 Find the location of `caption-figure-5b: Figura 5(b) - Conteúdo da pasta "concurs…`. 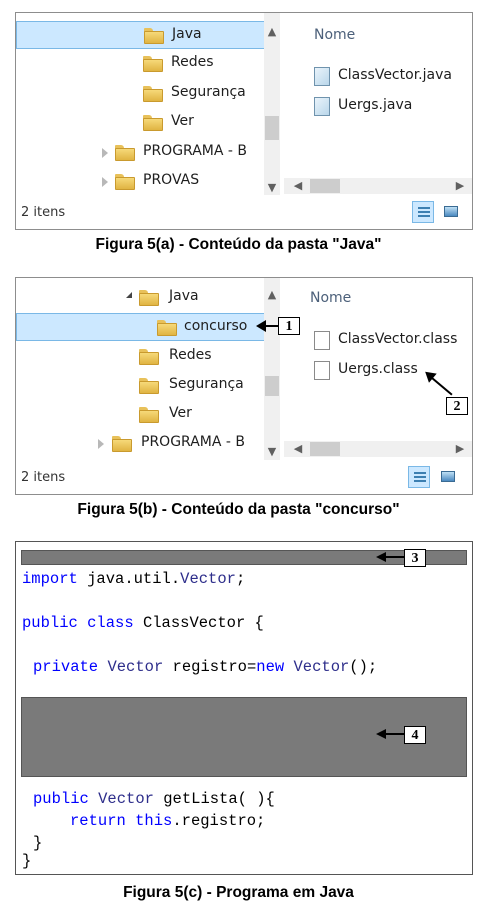

caption-figure-5b: Figura 5(b) - Conteúdo da pasta "concurs… is located at coordinates (238, 509).